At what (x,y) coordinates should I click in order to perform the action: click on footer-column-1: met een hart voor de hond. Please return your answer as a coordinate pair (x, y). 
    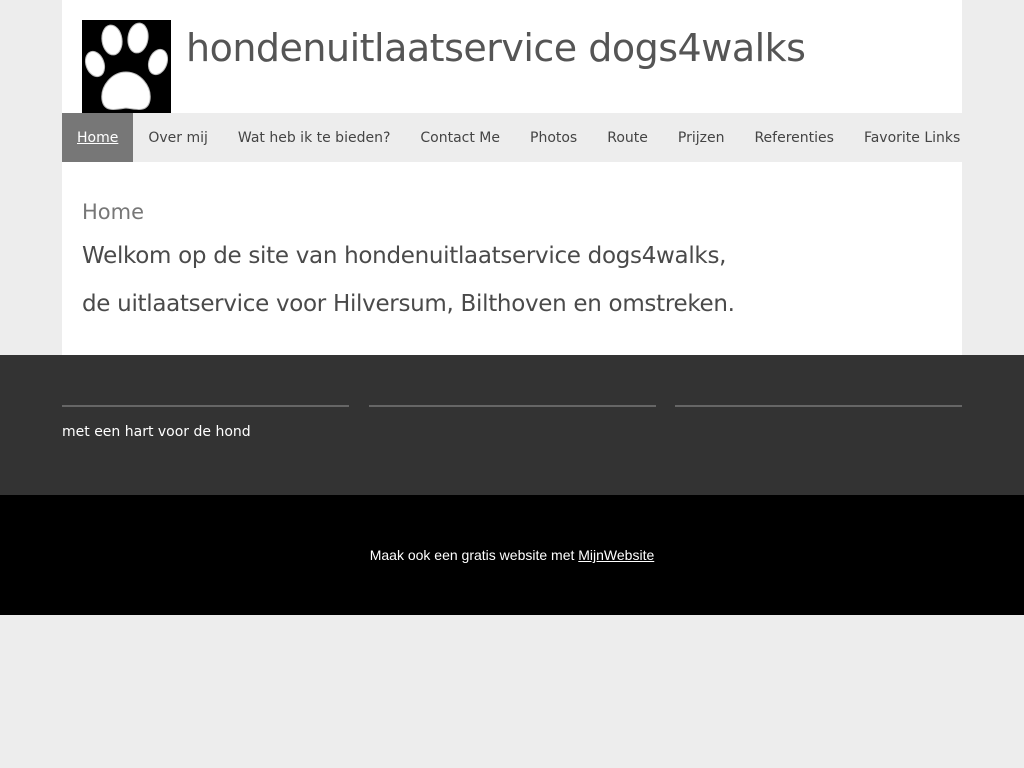
    Looking at the image, I should click on (205, 422).